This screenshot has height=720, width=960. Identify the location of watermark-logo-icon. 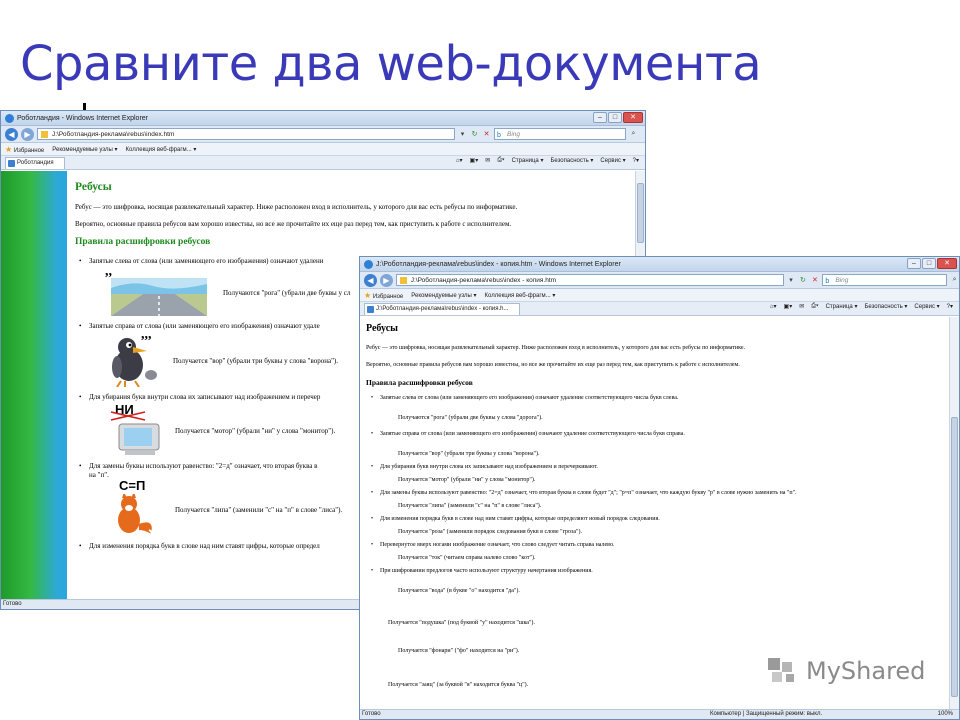
(783, 671).